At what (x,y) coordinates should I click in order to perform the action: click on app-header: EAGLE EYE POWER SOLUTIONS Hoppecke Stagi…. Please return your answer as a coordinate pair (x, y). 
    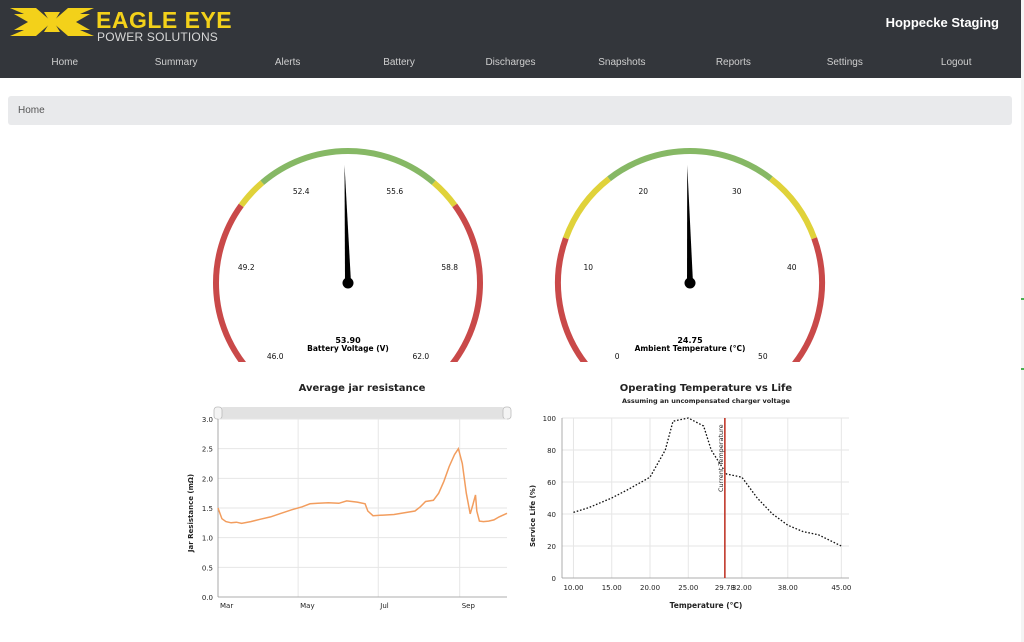
    Looking at the image, I should click on (510, 39).